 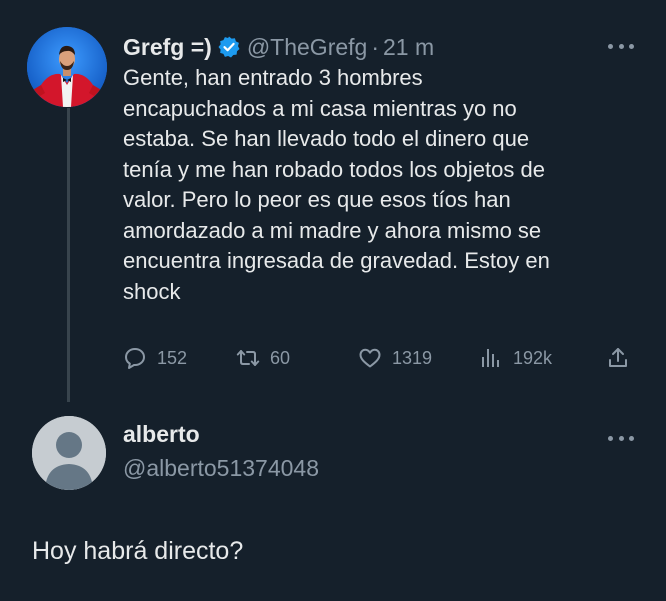 I want to click on views-button: 192k, so click(x=515, y=358).